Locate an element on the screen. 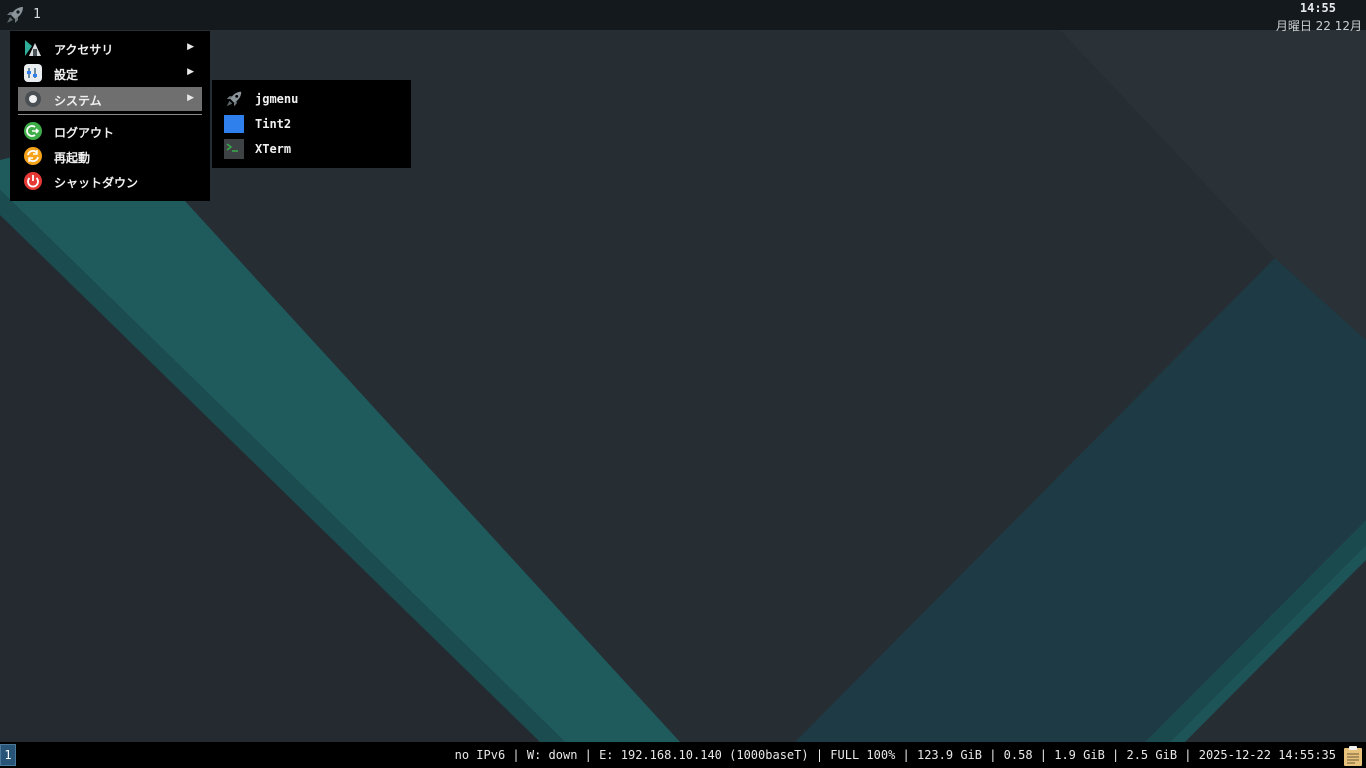  menu-separator is located at coordinates (110, 114).